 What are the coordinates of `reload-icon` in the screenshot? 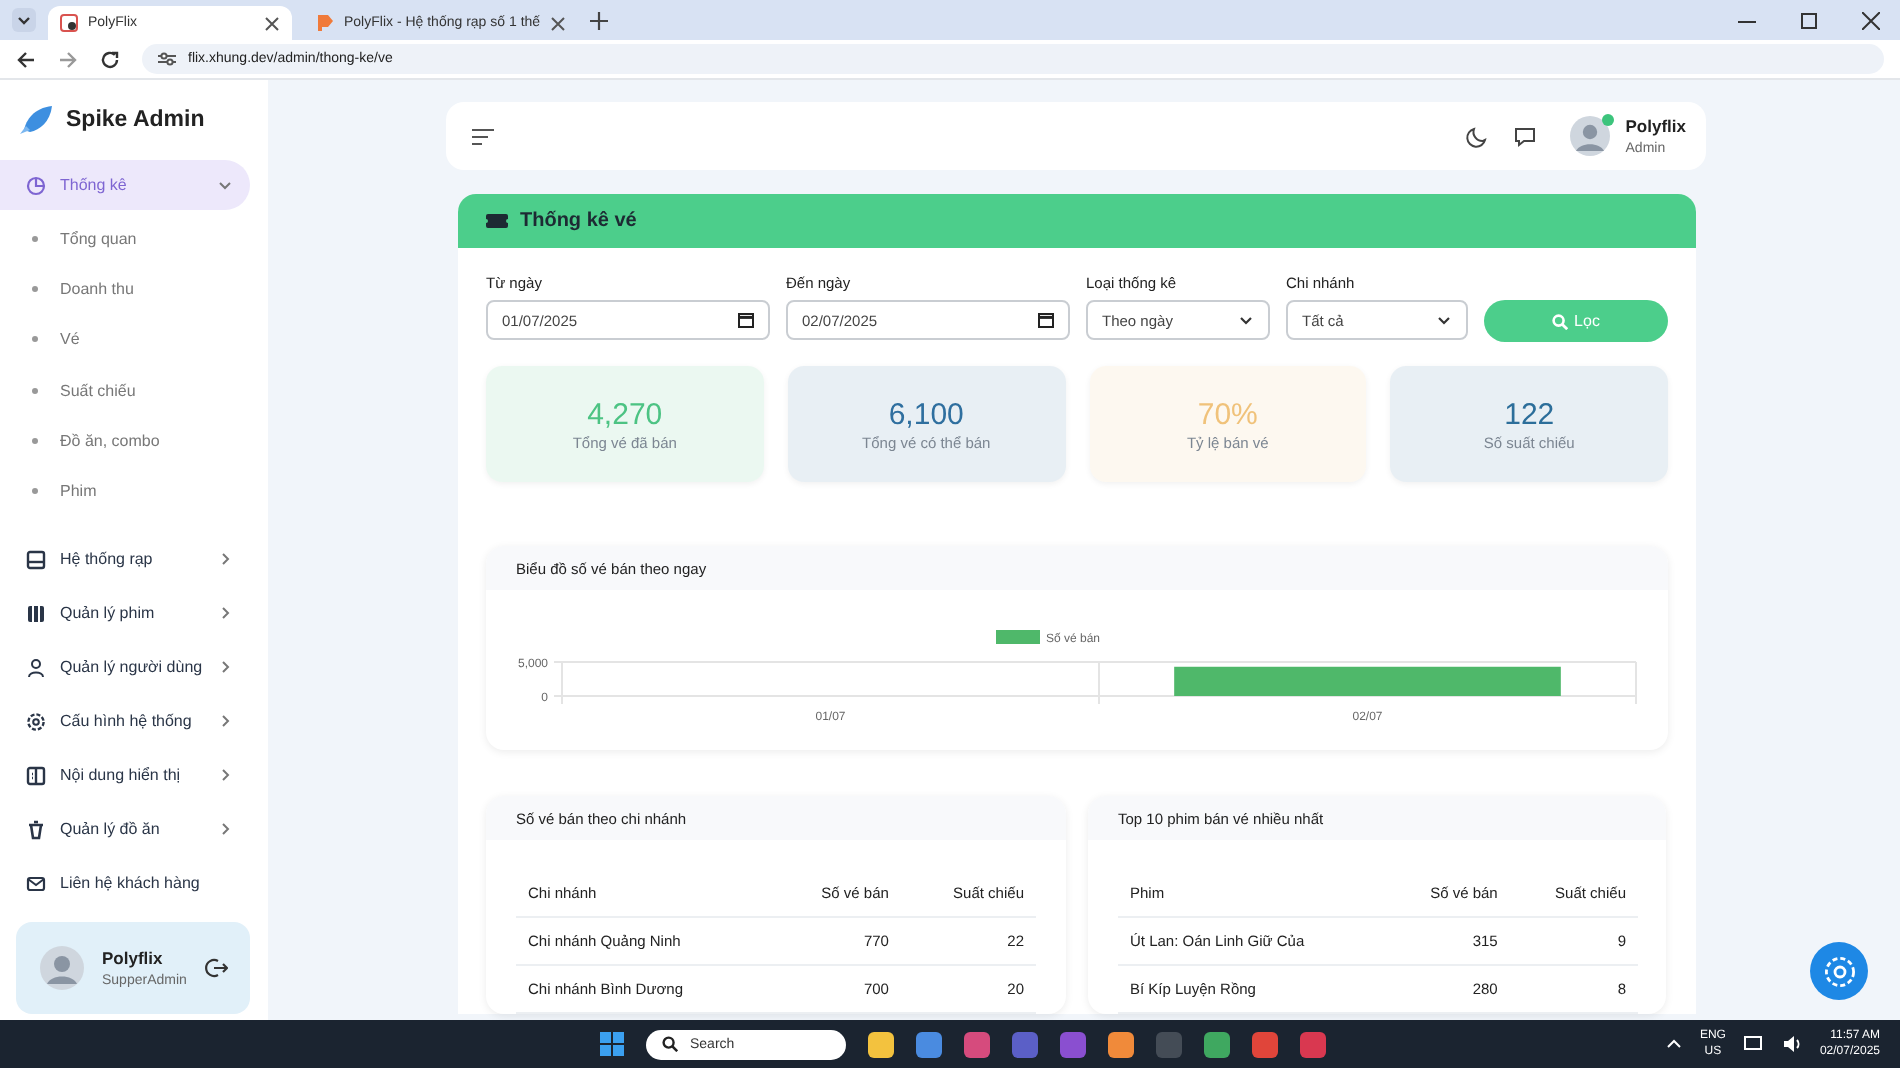 It's located at (110, 59).